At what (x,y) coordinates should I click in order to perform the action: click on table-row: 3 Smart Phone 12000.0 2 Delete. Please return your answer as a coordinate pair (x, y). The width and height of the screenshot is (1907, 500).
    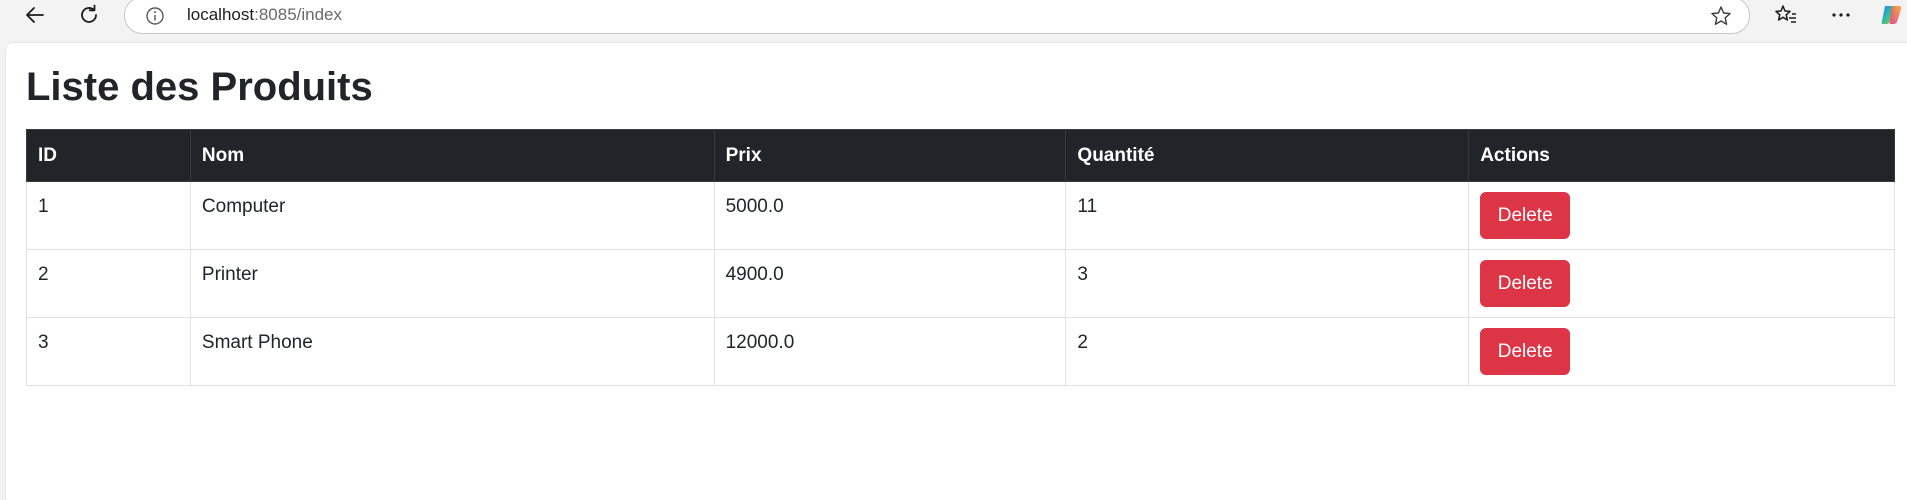
    Looking at the image, I should click on (960, 351).